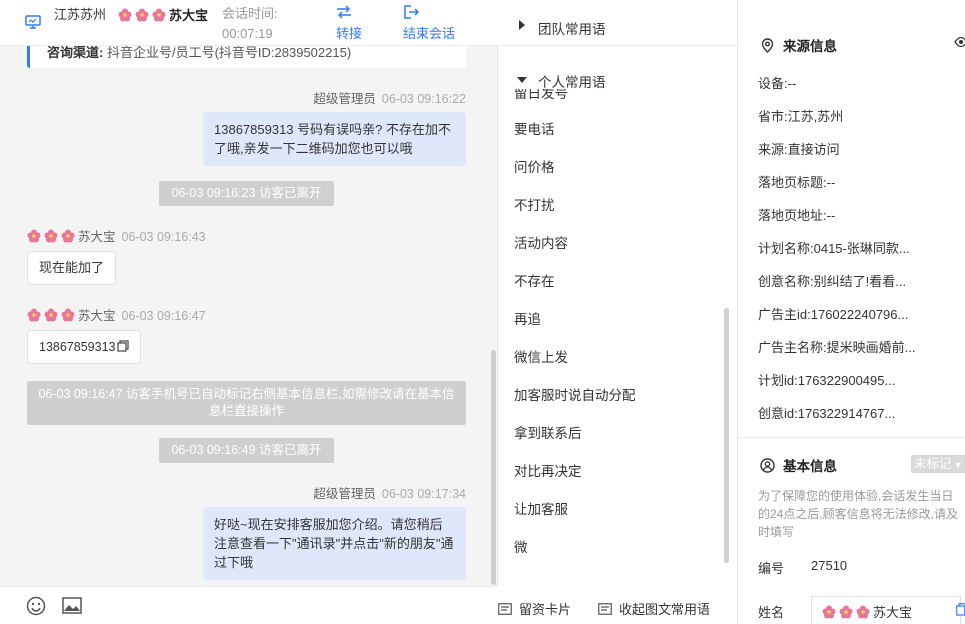 Image resolution: width=965 pixels, height=624 pixels. I want to click on session-time-label: 会话时间:, so click(250, 13).